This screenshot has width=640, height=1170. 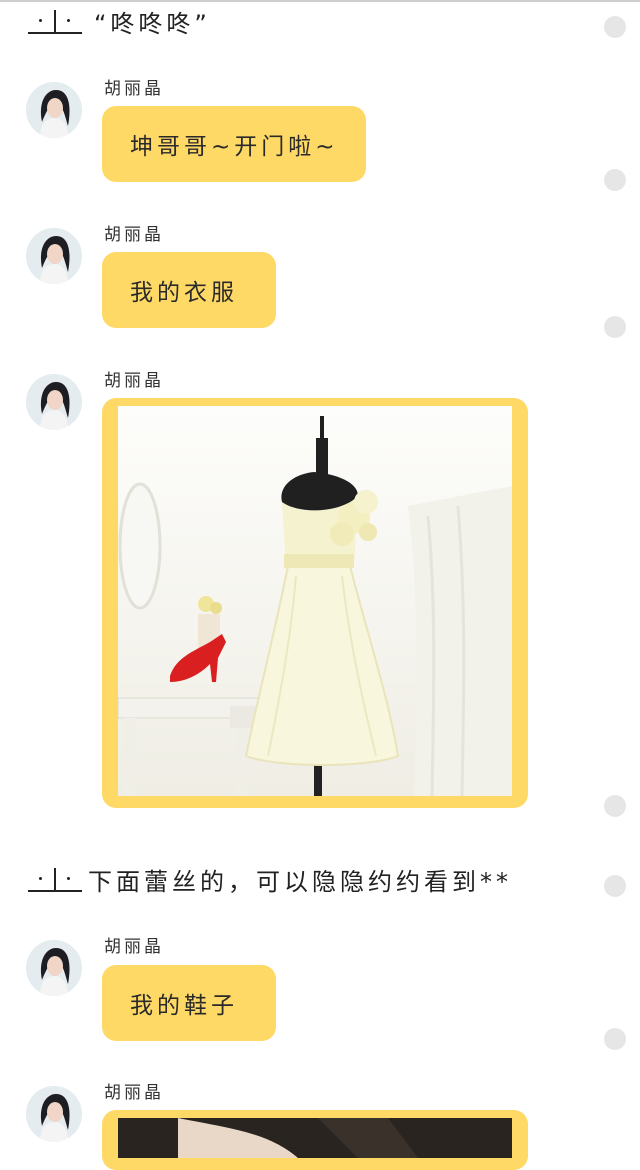 I want to click on message-text: 我的衣服, so click(x=184, y=293).